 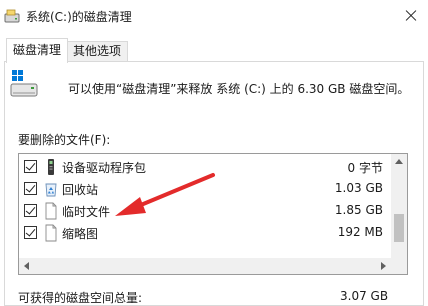 What do you see at coordinates (383, 266) in the screenshot?
I see `scroll-right-icon` at bounding box center [383, 266].